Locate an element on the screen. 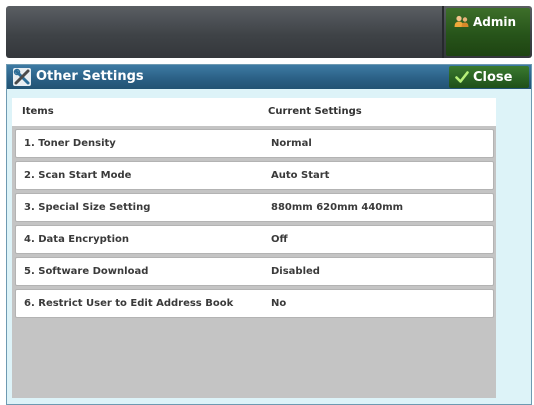 The width and height of the screenshot is (534, 405). table-row-scan-start-mode: 2. Scan Start Mode Auto Start is located at coordinates (254, 175).